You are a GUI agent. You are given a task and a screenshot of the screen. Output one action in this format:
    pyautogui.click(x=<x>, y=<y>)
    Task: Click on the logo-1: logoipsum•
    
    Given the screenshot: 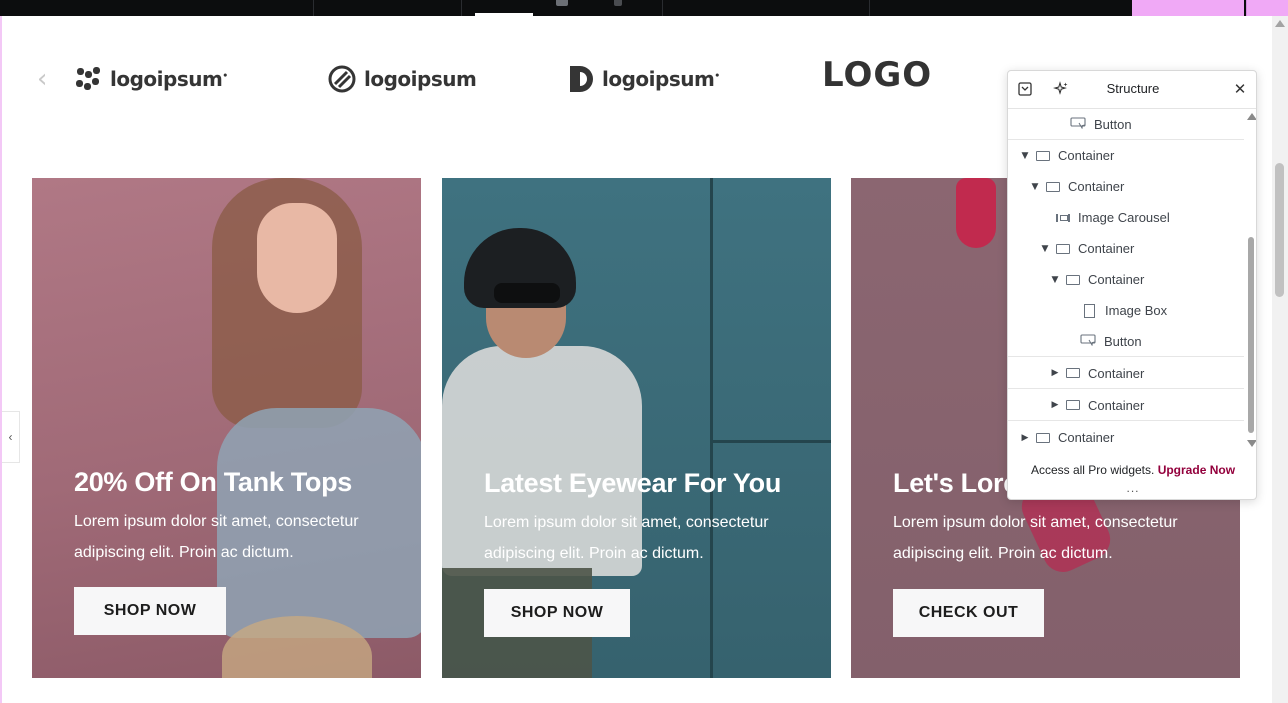 What is the action you would take?
    pyautogui.click(x=151, y=79)
    